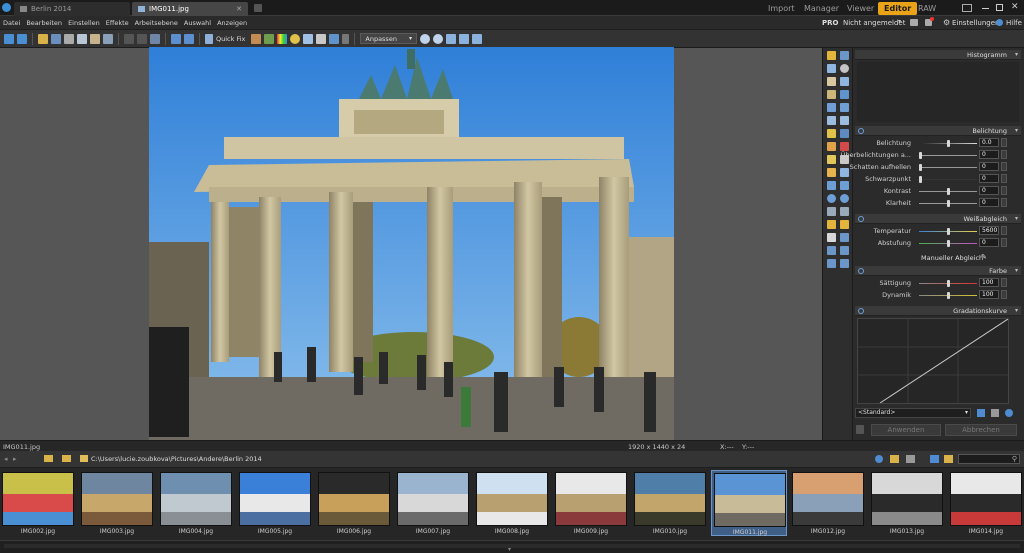 This screenshot has width=1024, height=553. What do you see at coordinates (117, 503) in the screenshot?
I see `filmstrip-thumbnail: IMG003.jpg` at bounding box center [117, 503].